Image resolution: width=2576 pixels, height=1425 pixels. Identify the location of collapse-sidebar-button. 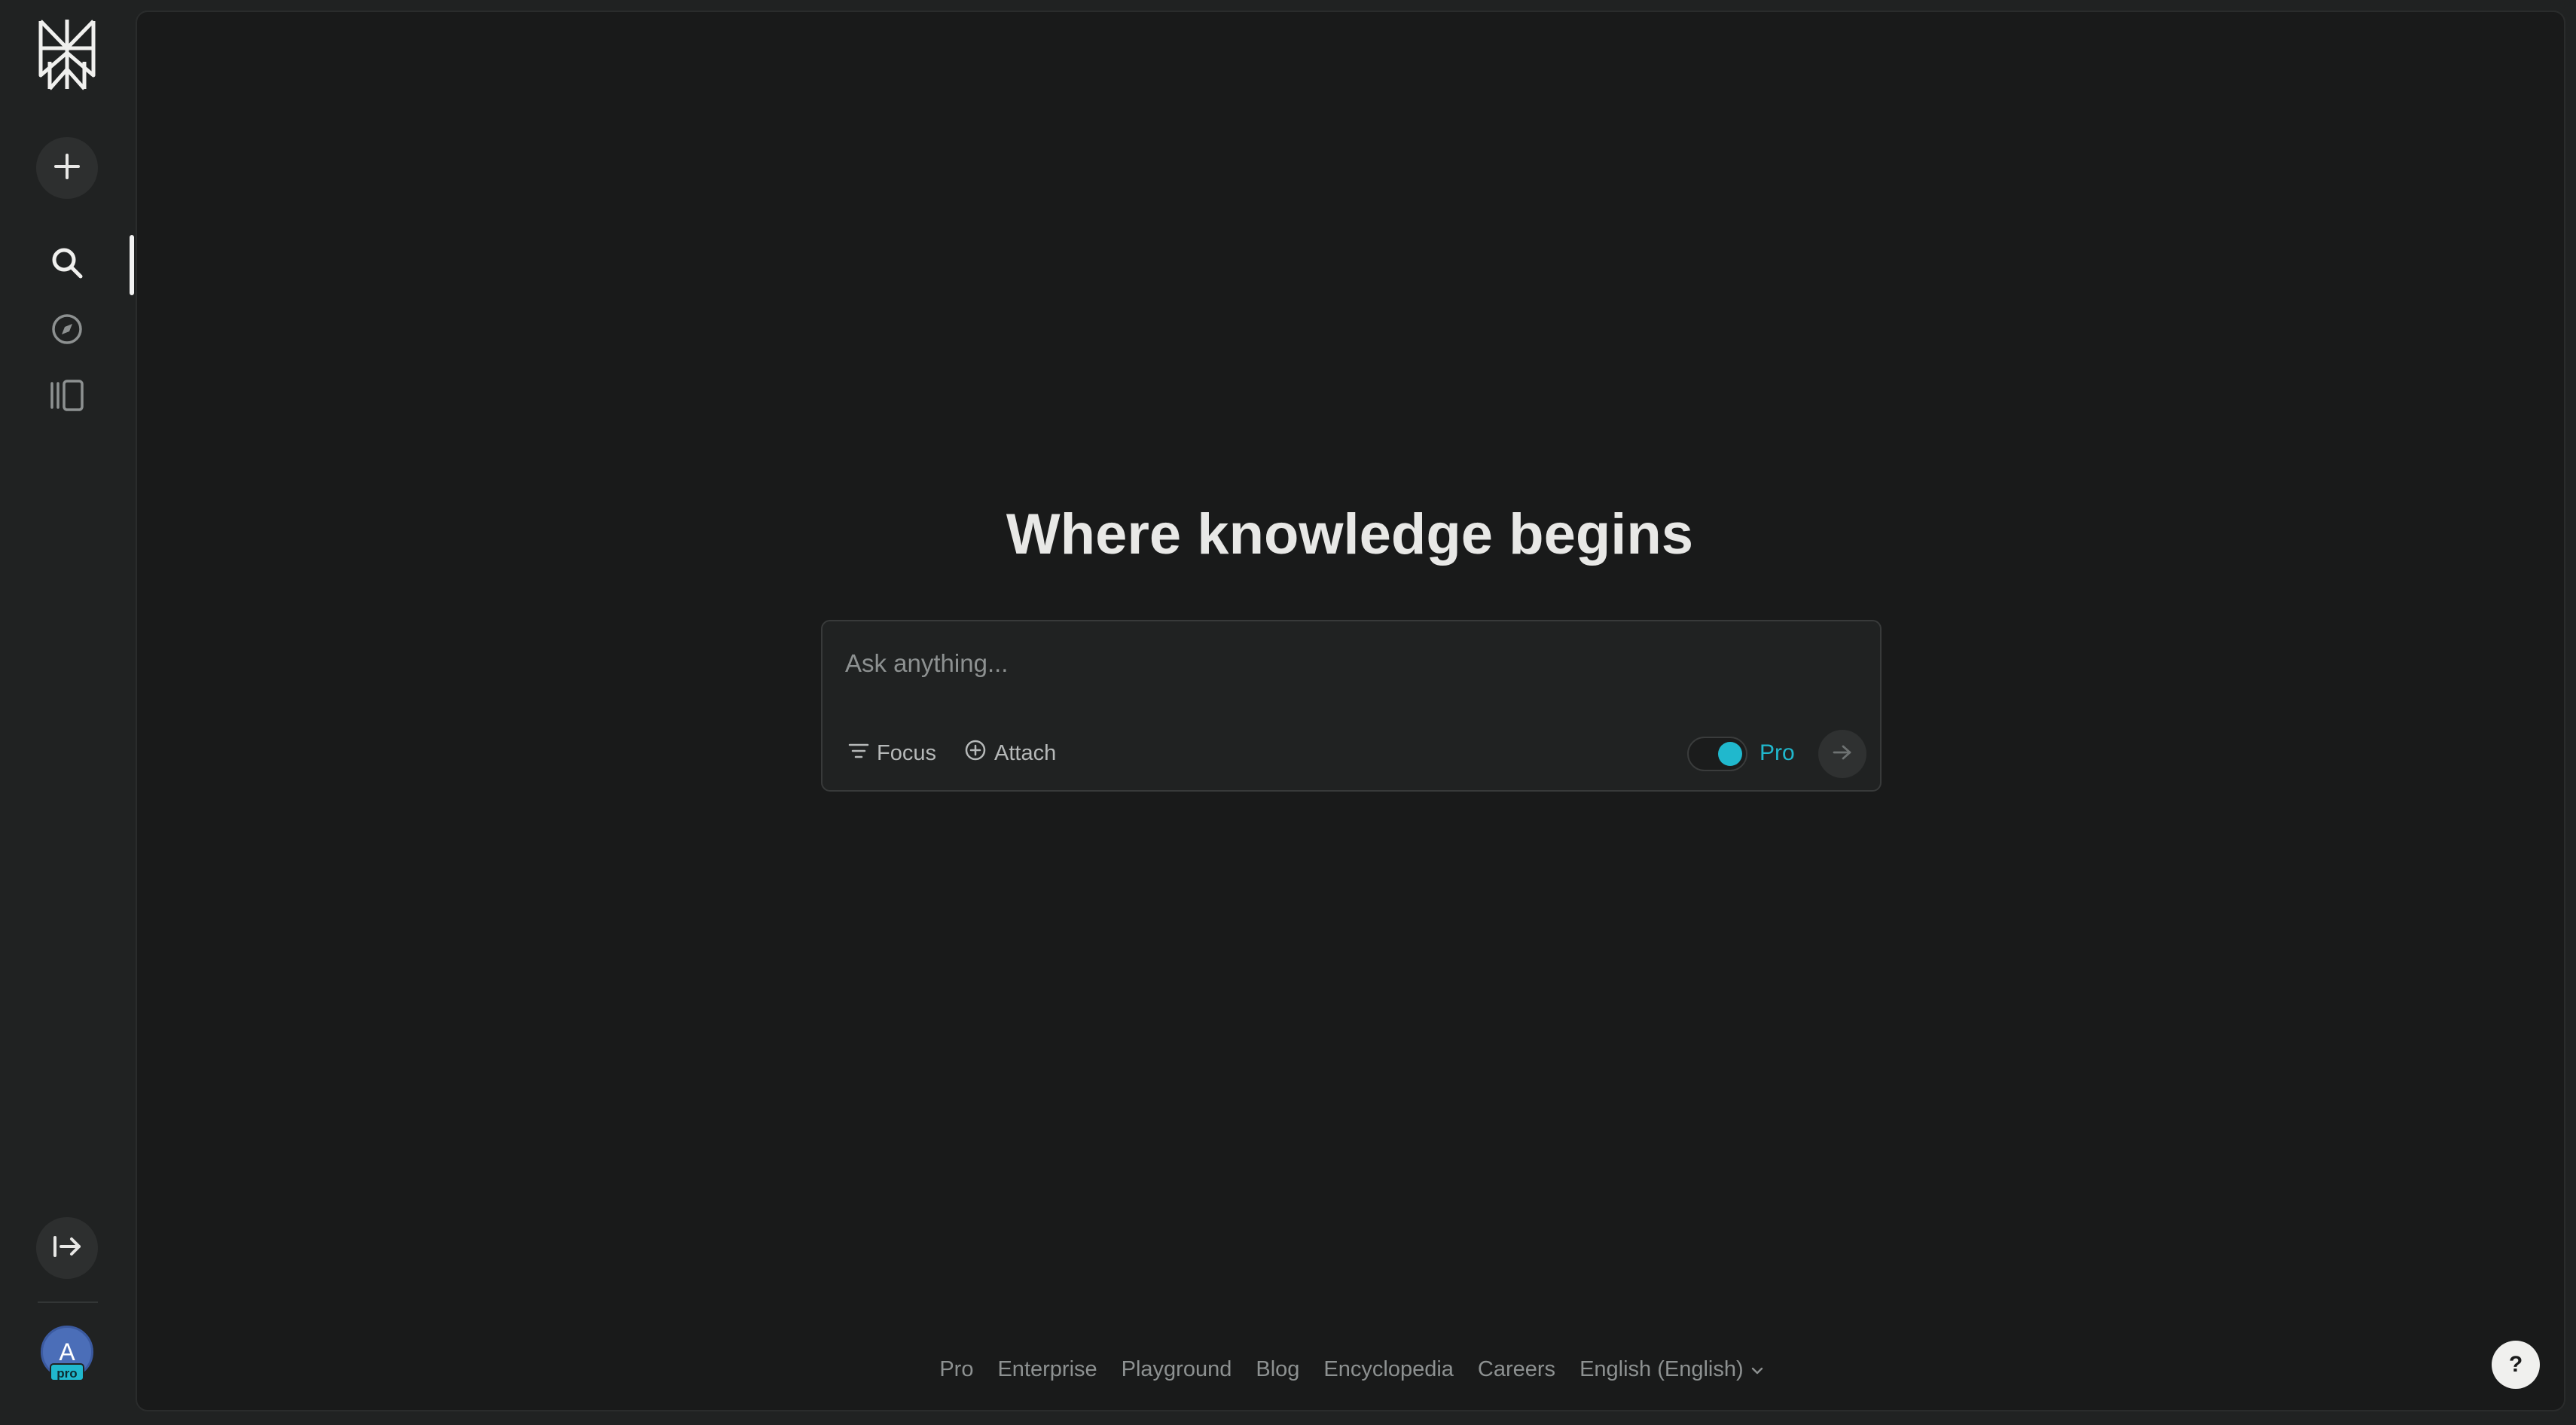
(67, 1248).